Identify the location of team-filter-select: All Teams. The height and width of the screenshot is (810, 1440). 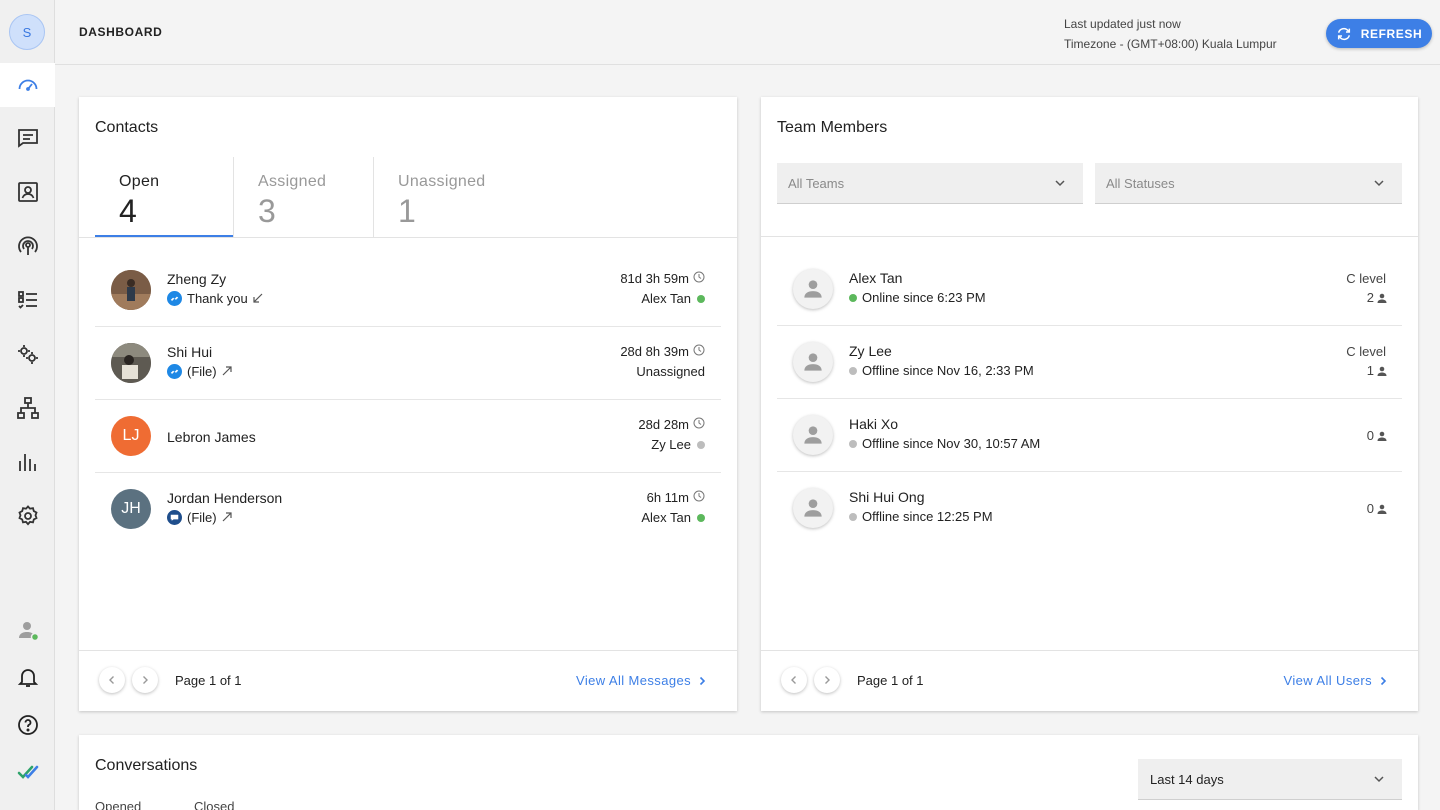
(930, 183).